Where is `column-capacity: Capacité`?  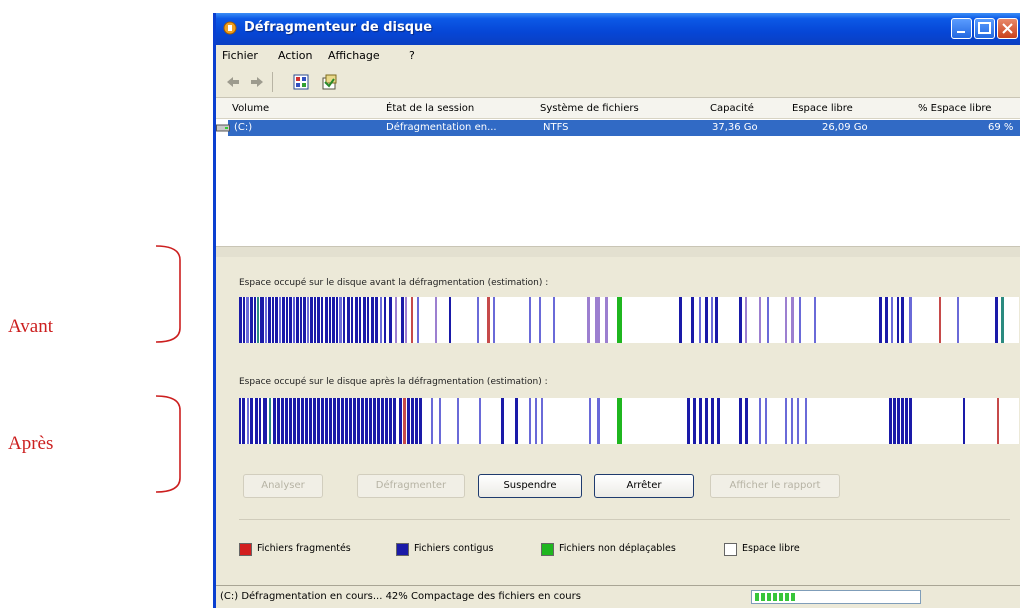 column-capacity: Capacité is located at coordinates (732, 108).